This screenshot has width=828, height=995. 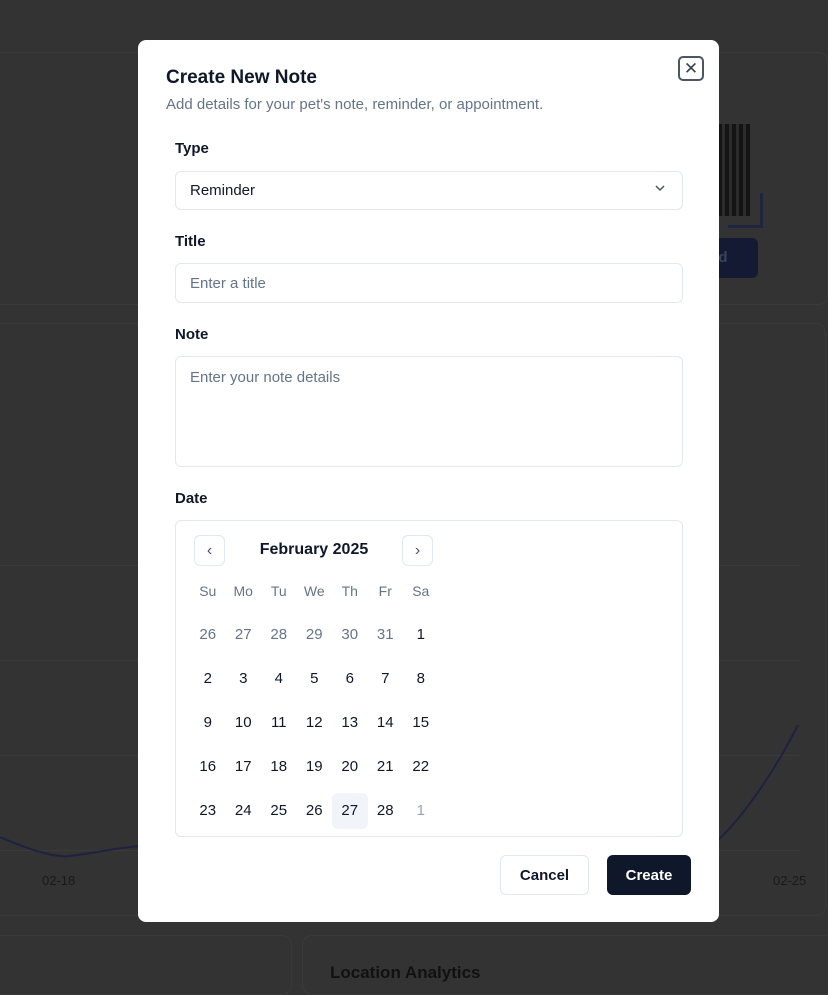 I want to click on calendar-day: 16, so click(x=208, y=767).